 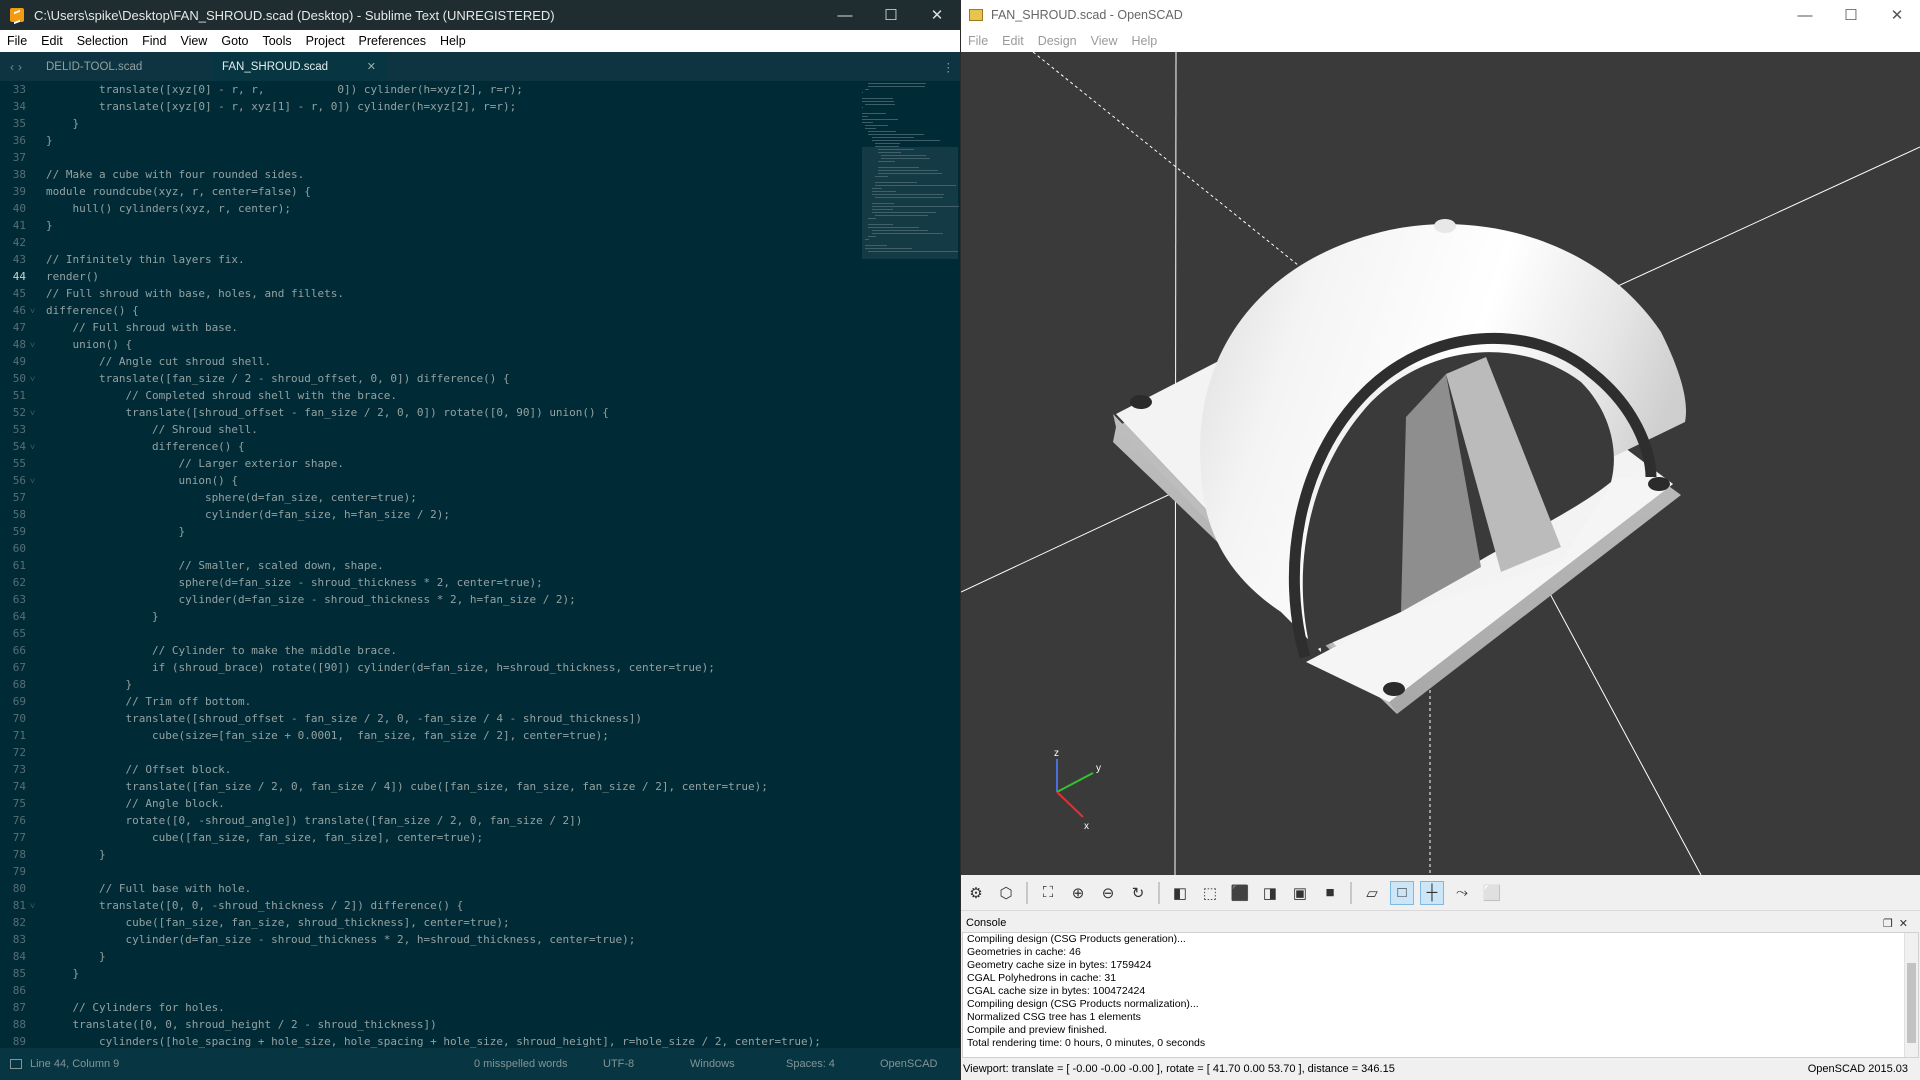 What do you see at coordinates (72, 276) in the screenshot?
I see `code-text: render()` at bounding box center [72, 276].